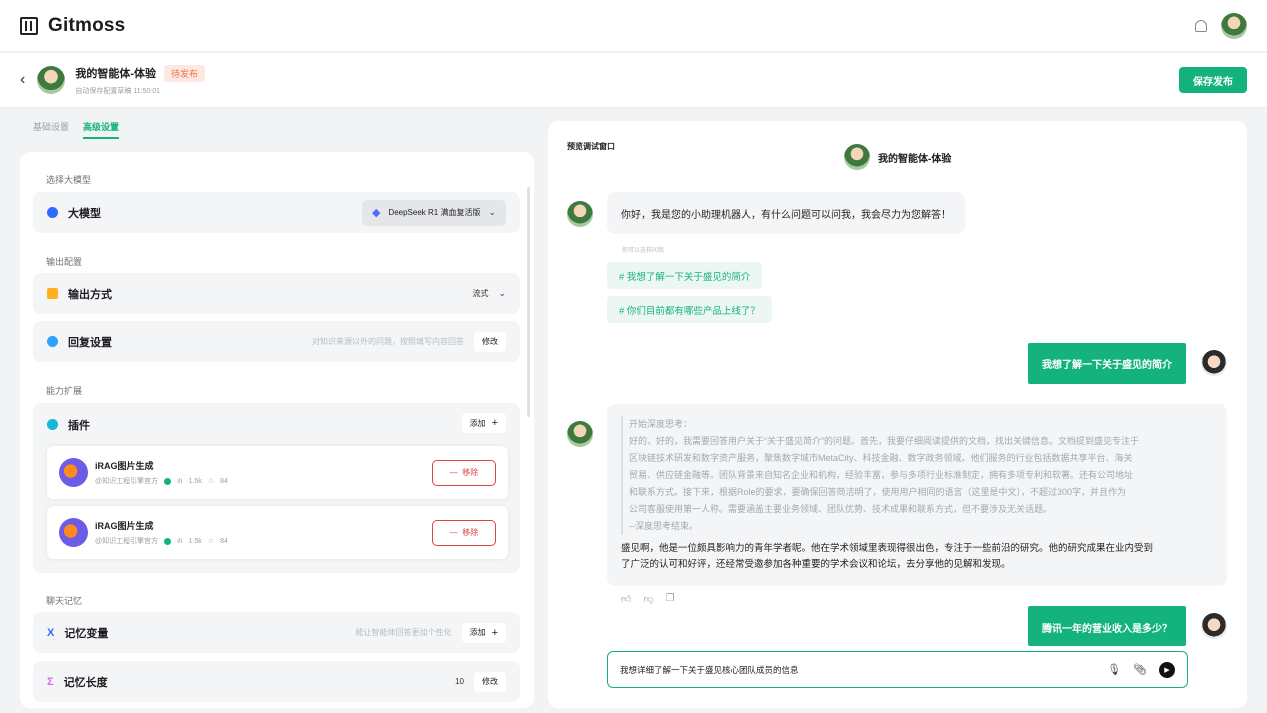  I want to click on plugin-add-button: 添加 +, so click(483, 423).